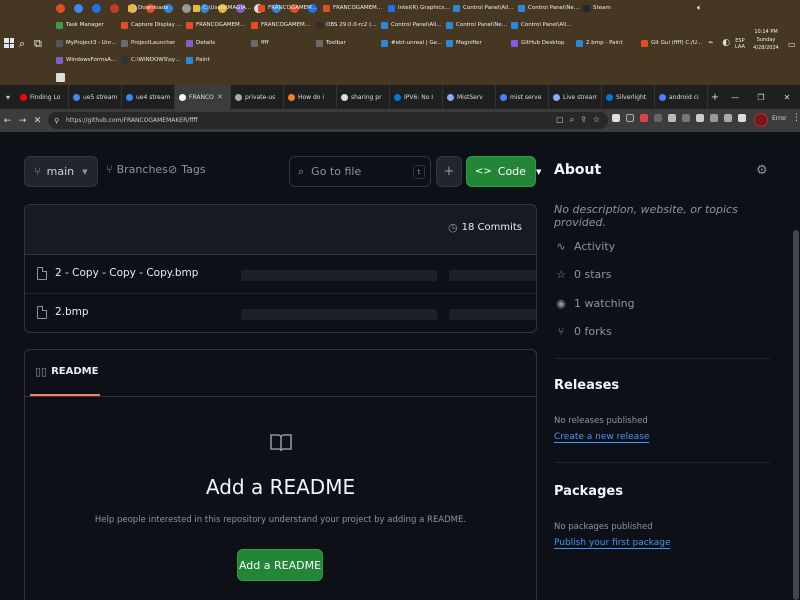  Describe the element at coordinates (203, 97) in the screenshot. I see `browser-tab: FRANCO ✕` at that location.